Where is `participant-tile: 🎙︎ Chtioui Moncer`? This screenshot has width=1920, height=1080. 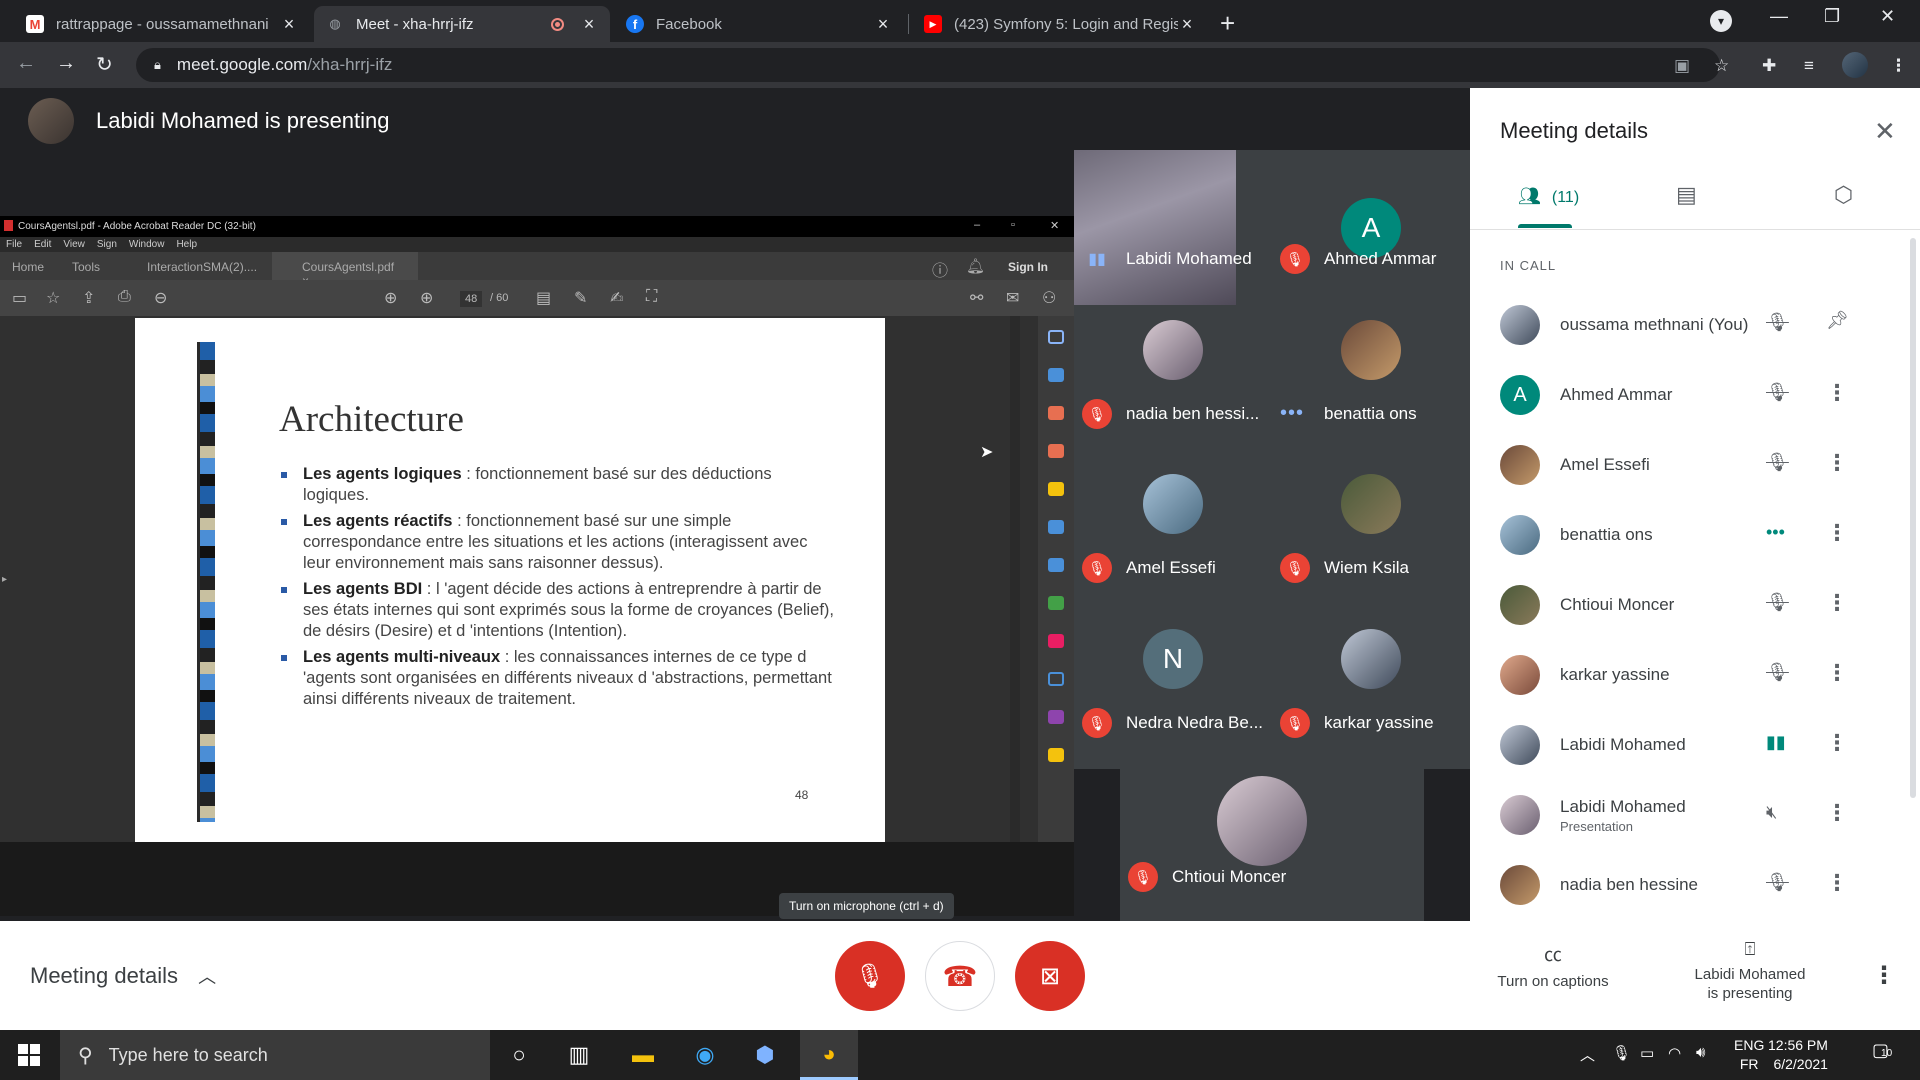 participant-tile: 🎙︎ Chtioui Moncer is located at coordinates (1272, 844).